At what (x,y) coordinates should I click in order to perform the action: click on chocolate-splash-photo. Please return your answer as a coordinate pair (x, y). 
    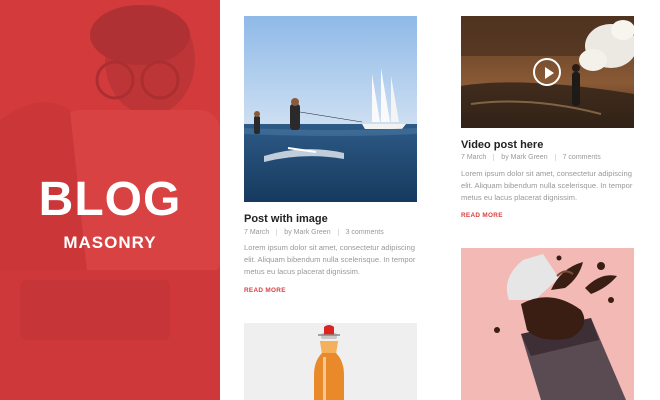
    Looking at the image, I should click on (547, 324).